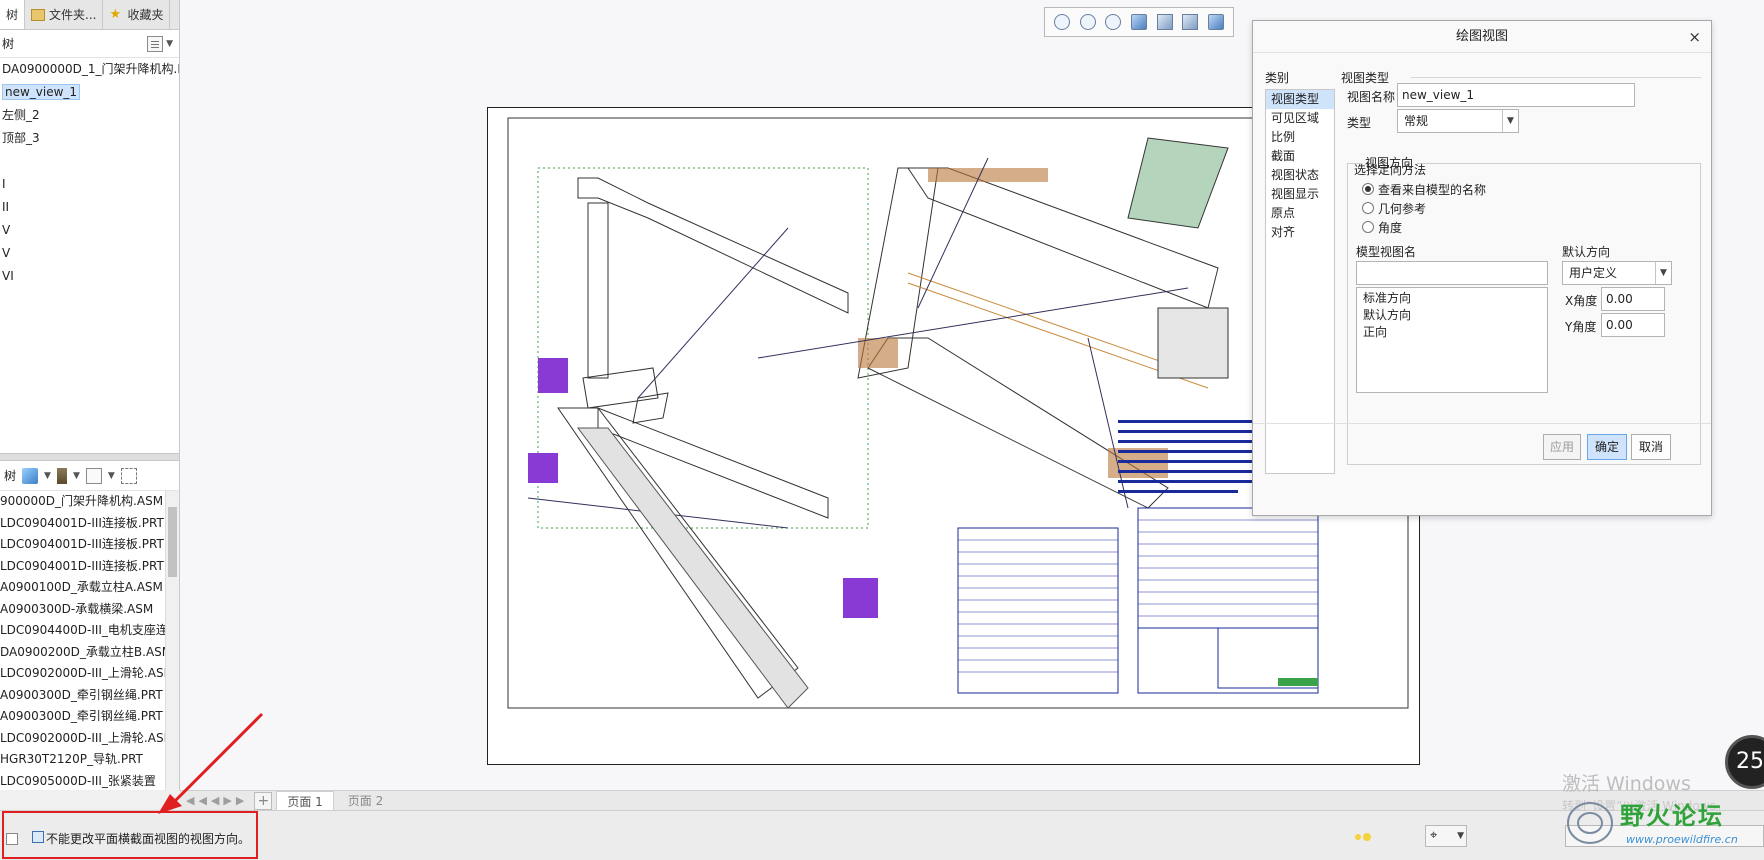 This screenshot has height=860, width=1764. I want to click on list-item: 默认方向, so click(1452, 315).